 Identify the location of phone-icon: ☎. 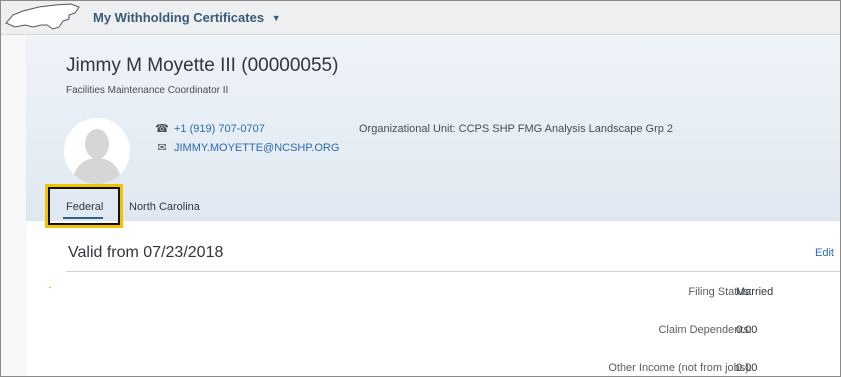
(162, 129).